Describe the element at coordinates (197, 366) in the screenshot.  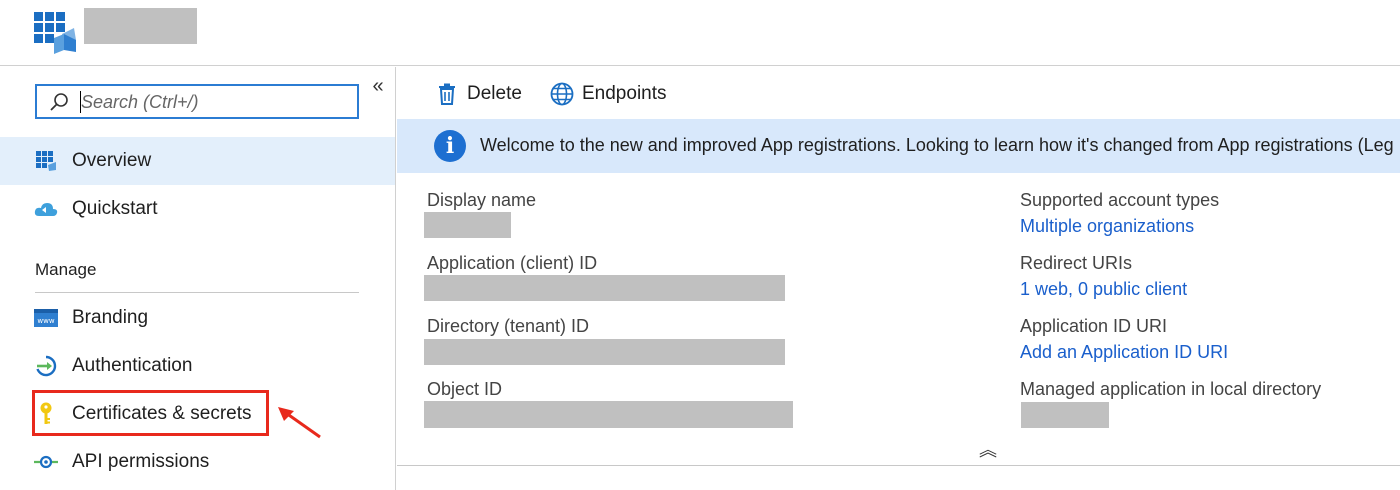
I see `sidebar-item-authentication: Authentication` at that location.